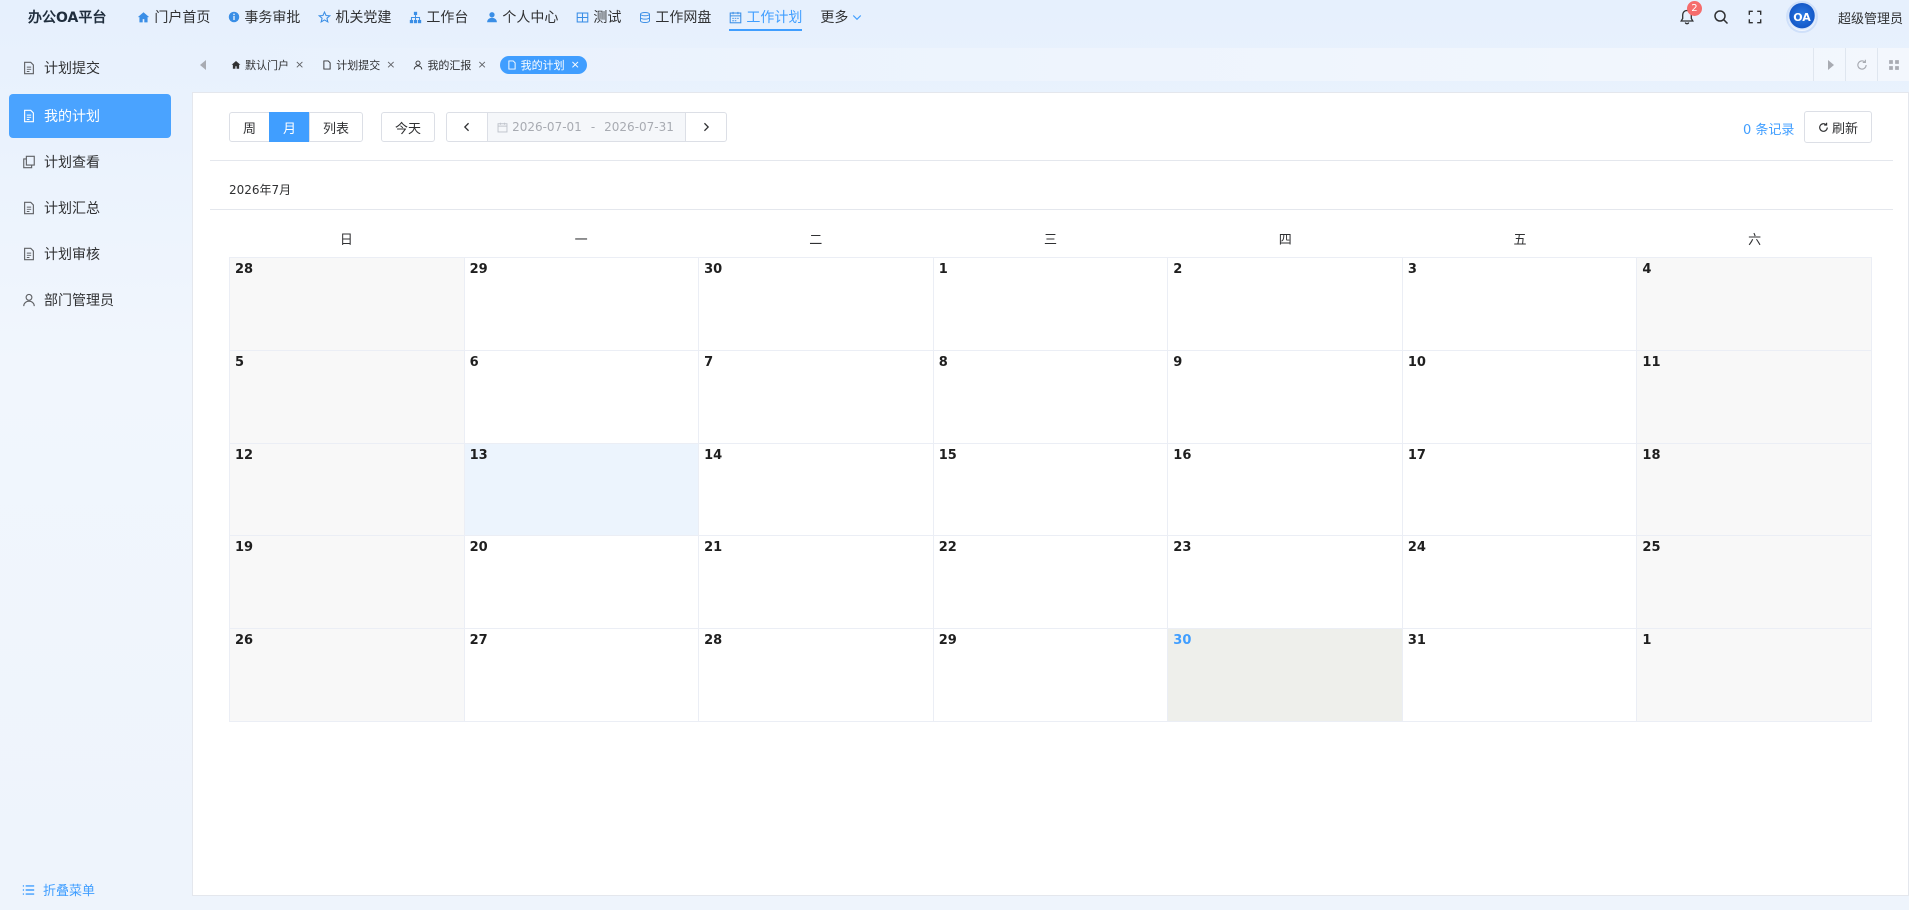 The height and width of the screenshot is (910, 1909). What do you see at coordinates (1520, 583) in the screenshot?
I see `calendar-day-cell: 24` at bounding box center [1520, 583].